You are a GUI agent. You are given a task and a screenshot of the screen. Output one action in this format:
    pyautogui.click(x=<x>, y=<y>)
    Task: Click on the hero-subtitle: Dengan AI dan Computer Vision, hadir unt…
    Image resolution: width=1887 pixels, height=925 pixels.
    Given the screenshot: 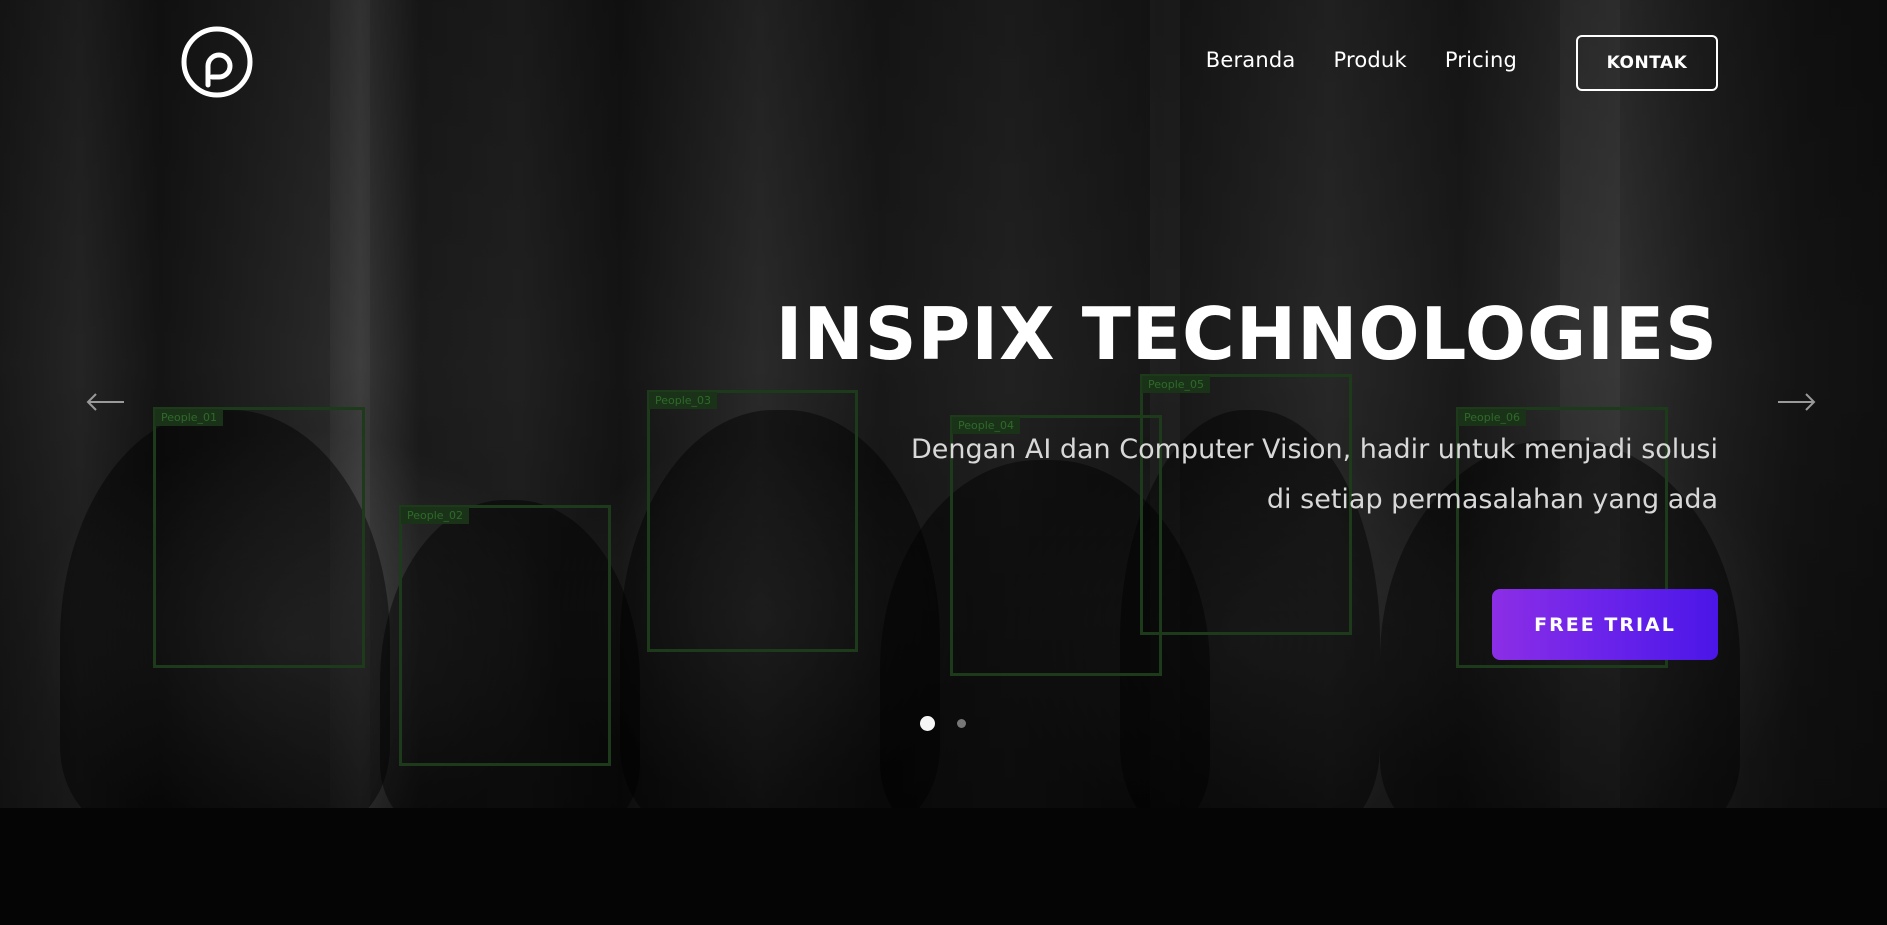 What is the action you would take?
    pyautogui.click(x=1268, y=475)
    